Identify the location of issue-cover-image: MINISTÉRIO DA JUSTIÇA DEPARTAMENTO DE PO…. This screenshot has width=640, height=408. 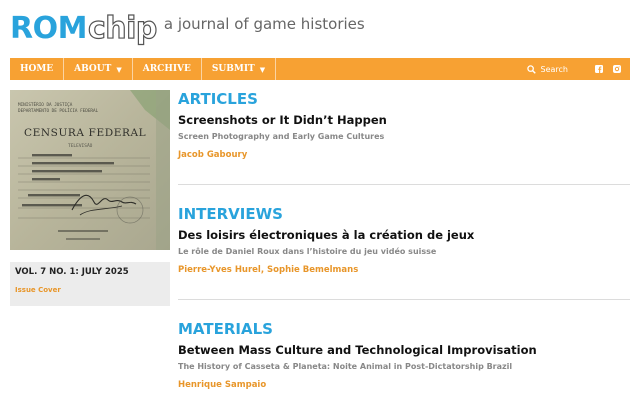
(90, 170).